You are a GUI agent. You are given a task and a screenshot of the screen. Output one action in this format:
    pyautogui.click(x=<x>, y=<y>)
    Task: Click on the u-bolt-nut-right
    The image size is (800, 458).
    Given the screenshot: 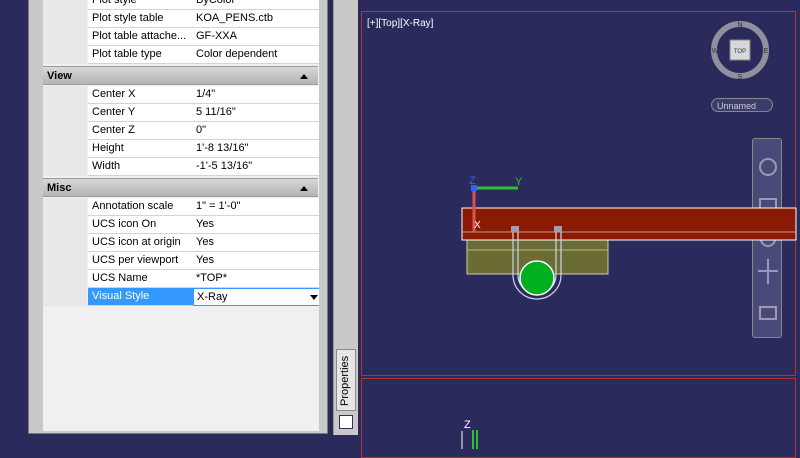 What is the action you would take?
    pyautogui.click(x=558, y=229)
    